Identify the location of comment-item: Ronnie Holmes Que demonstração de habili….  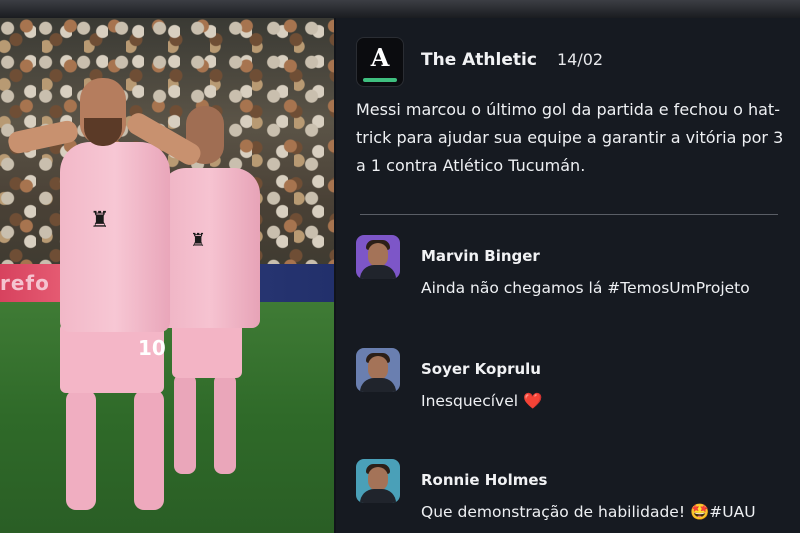
(576, 496).